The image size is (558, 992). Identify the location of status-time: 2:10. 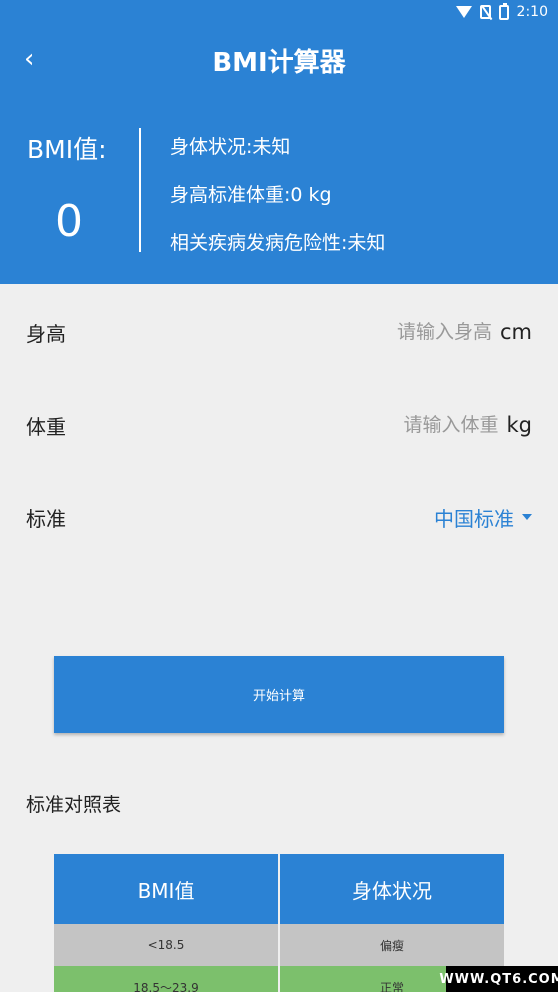
(532, 12).